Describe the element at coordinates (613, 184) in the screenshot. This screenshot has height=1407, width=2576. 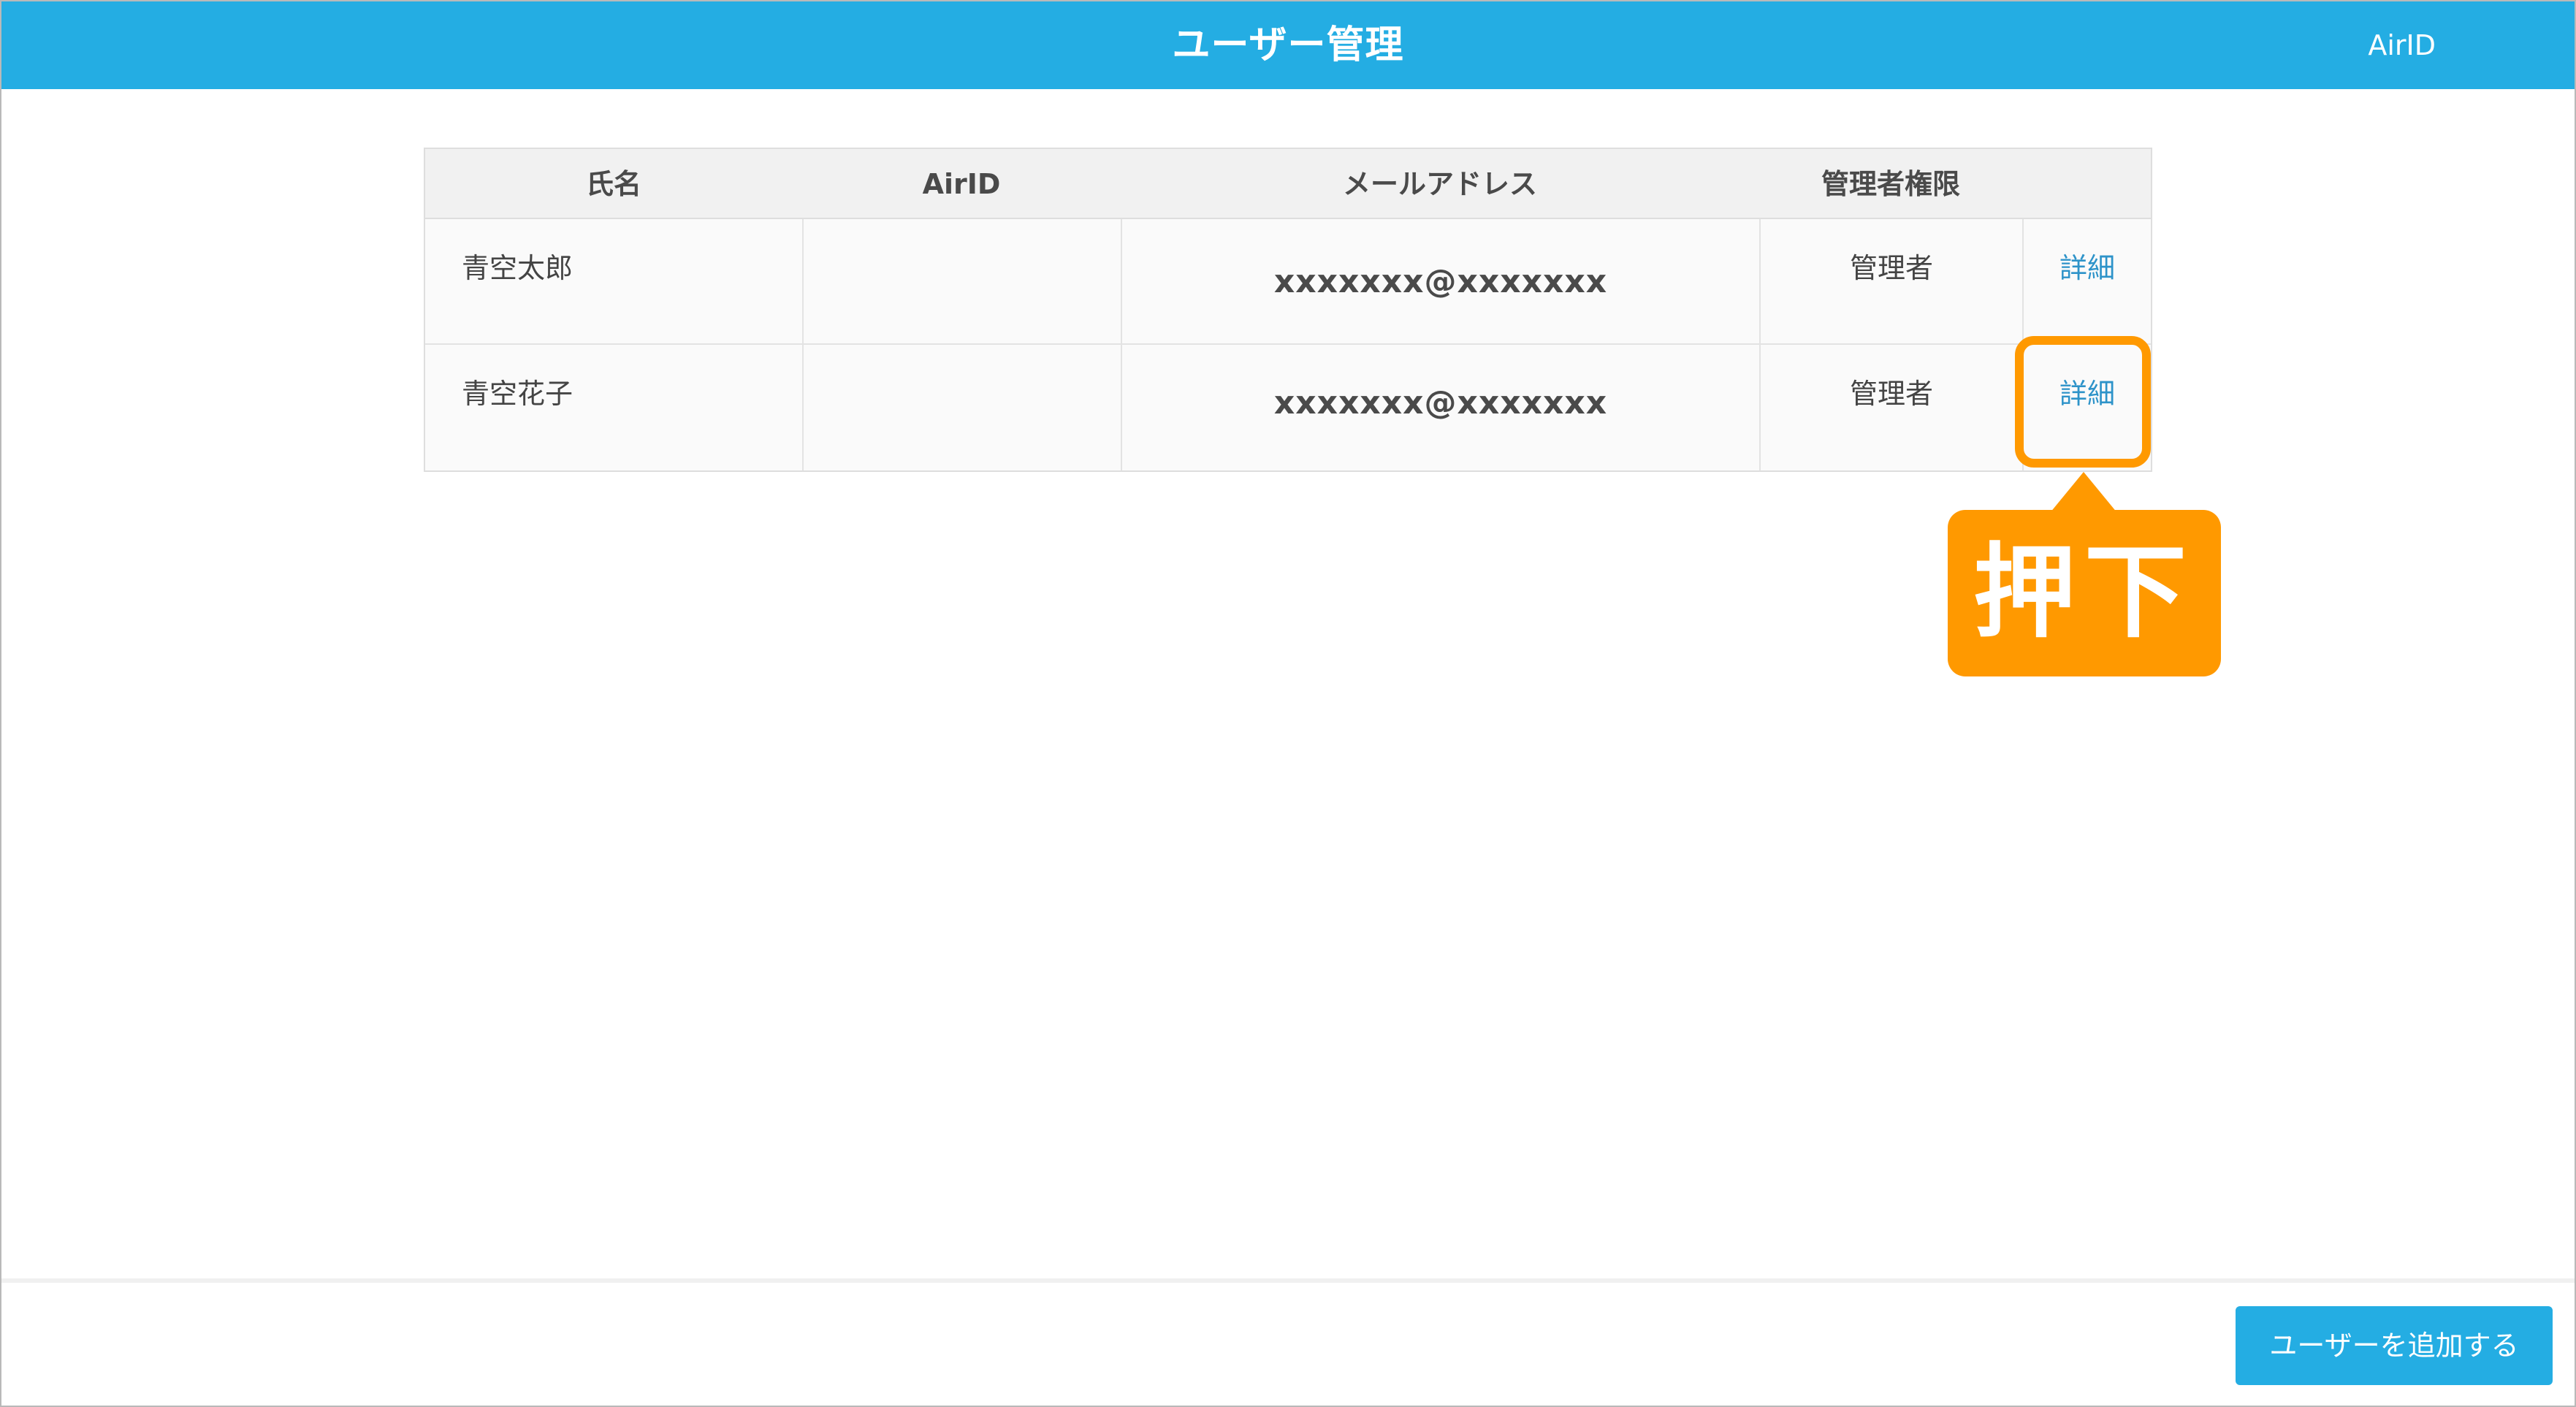
I see `column-header-name: 氏名` at that location.